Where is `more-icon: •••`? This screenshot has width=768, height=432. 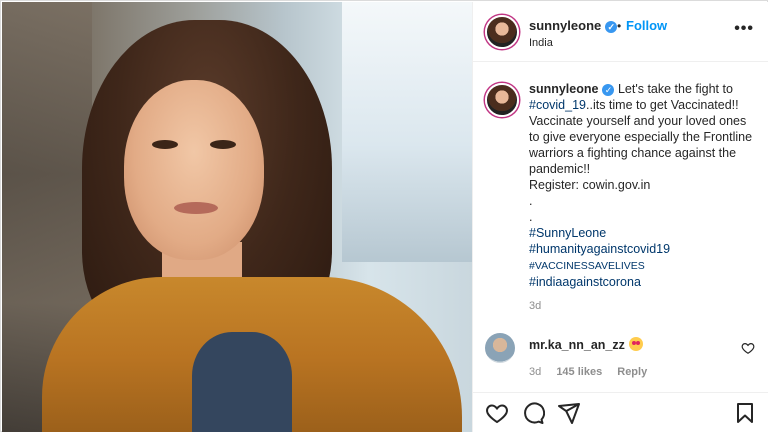 more-icon: ••• is located at coordinates (744, 29).